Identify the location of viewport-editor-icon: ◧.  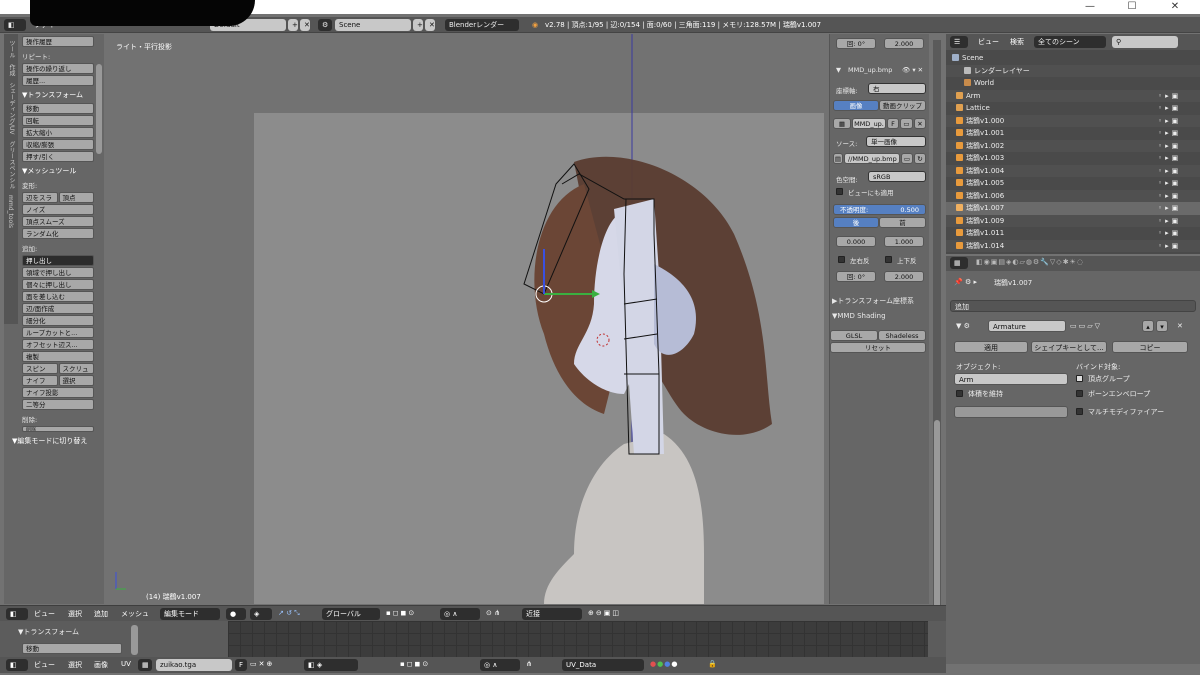
(17, 614).